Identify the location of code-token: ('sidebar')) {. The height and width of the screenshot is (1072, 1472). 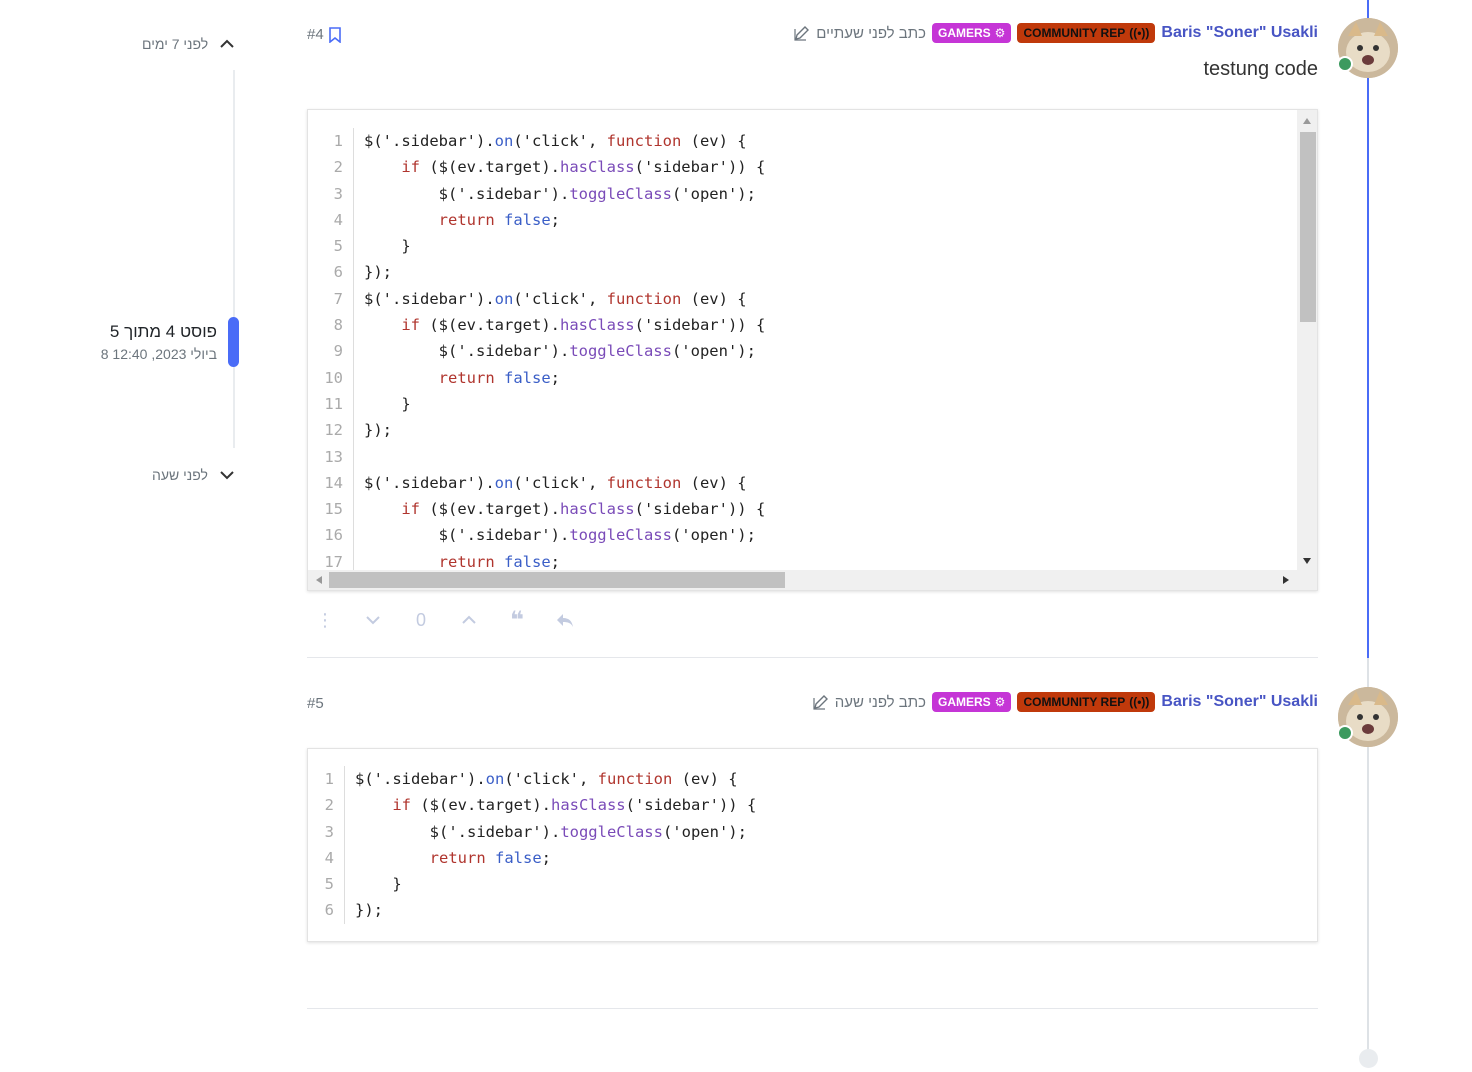
(700, 509).